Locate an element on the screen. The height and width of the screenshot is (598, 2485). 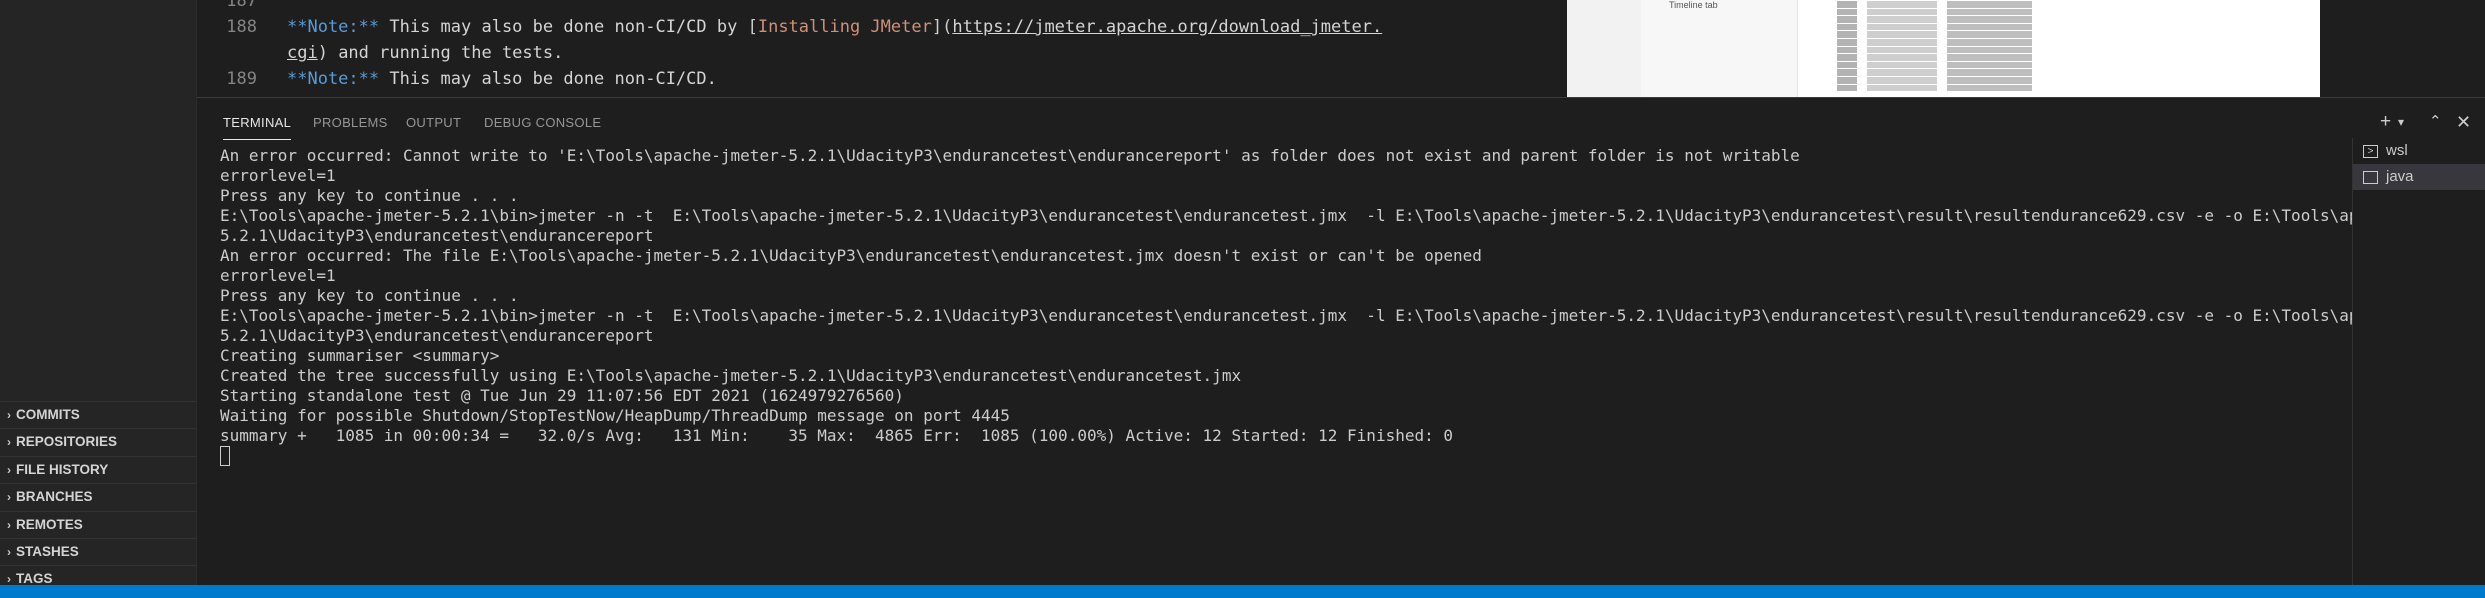
preview-nav-item: Timeline tab is located at coordinates (1693, 5).